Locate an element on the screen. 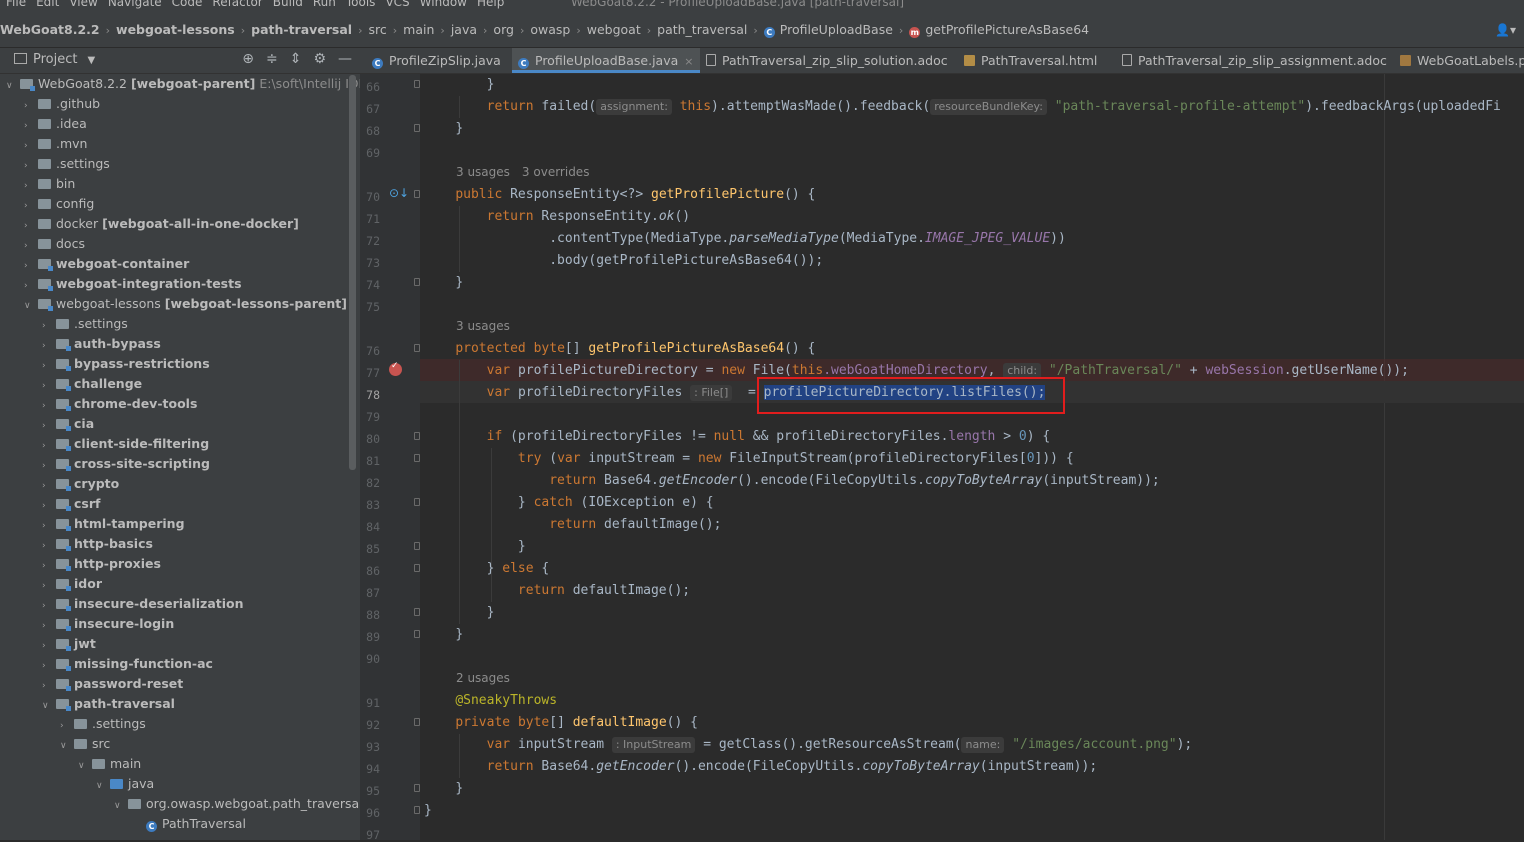 This screenshot has height=842, width=1524. tree-item: ∨ org.owasp.webgoat.path_traversal is located at coordinates (180, 804).